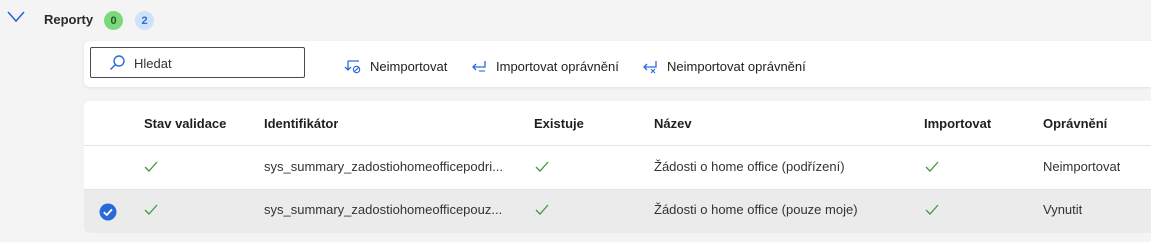 Image resolution: width=1151 pixels, height=242 pixels. I want to click on neimportovat-opravneni-button: Neimportovat oprávnění, so click(723, 66).